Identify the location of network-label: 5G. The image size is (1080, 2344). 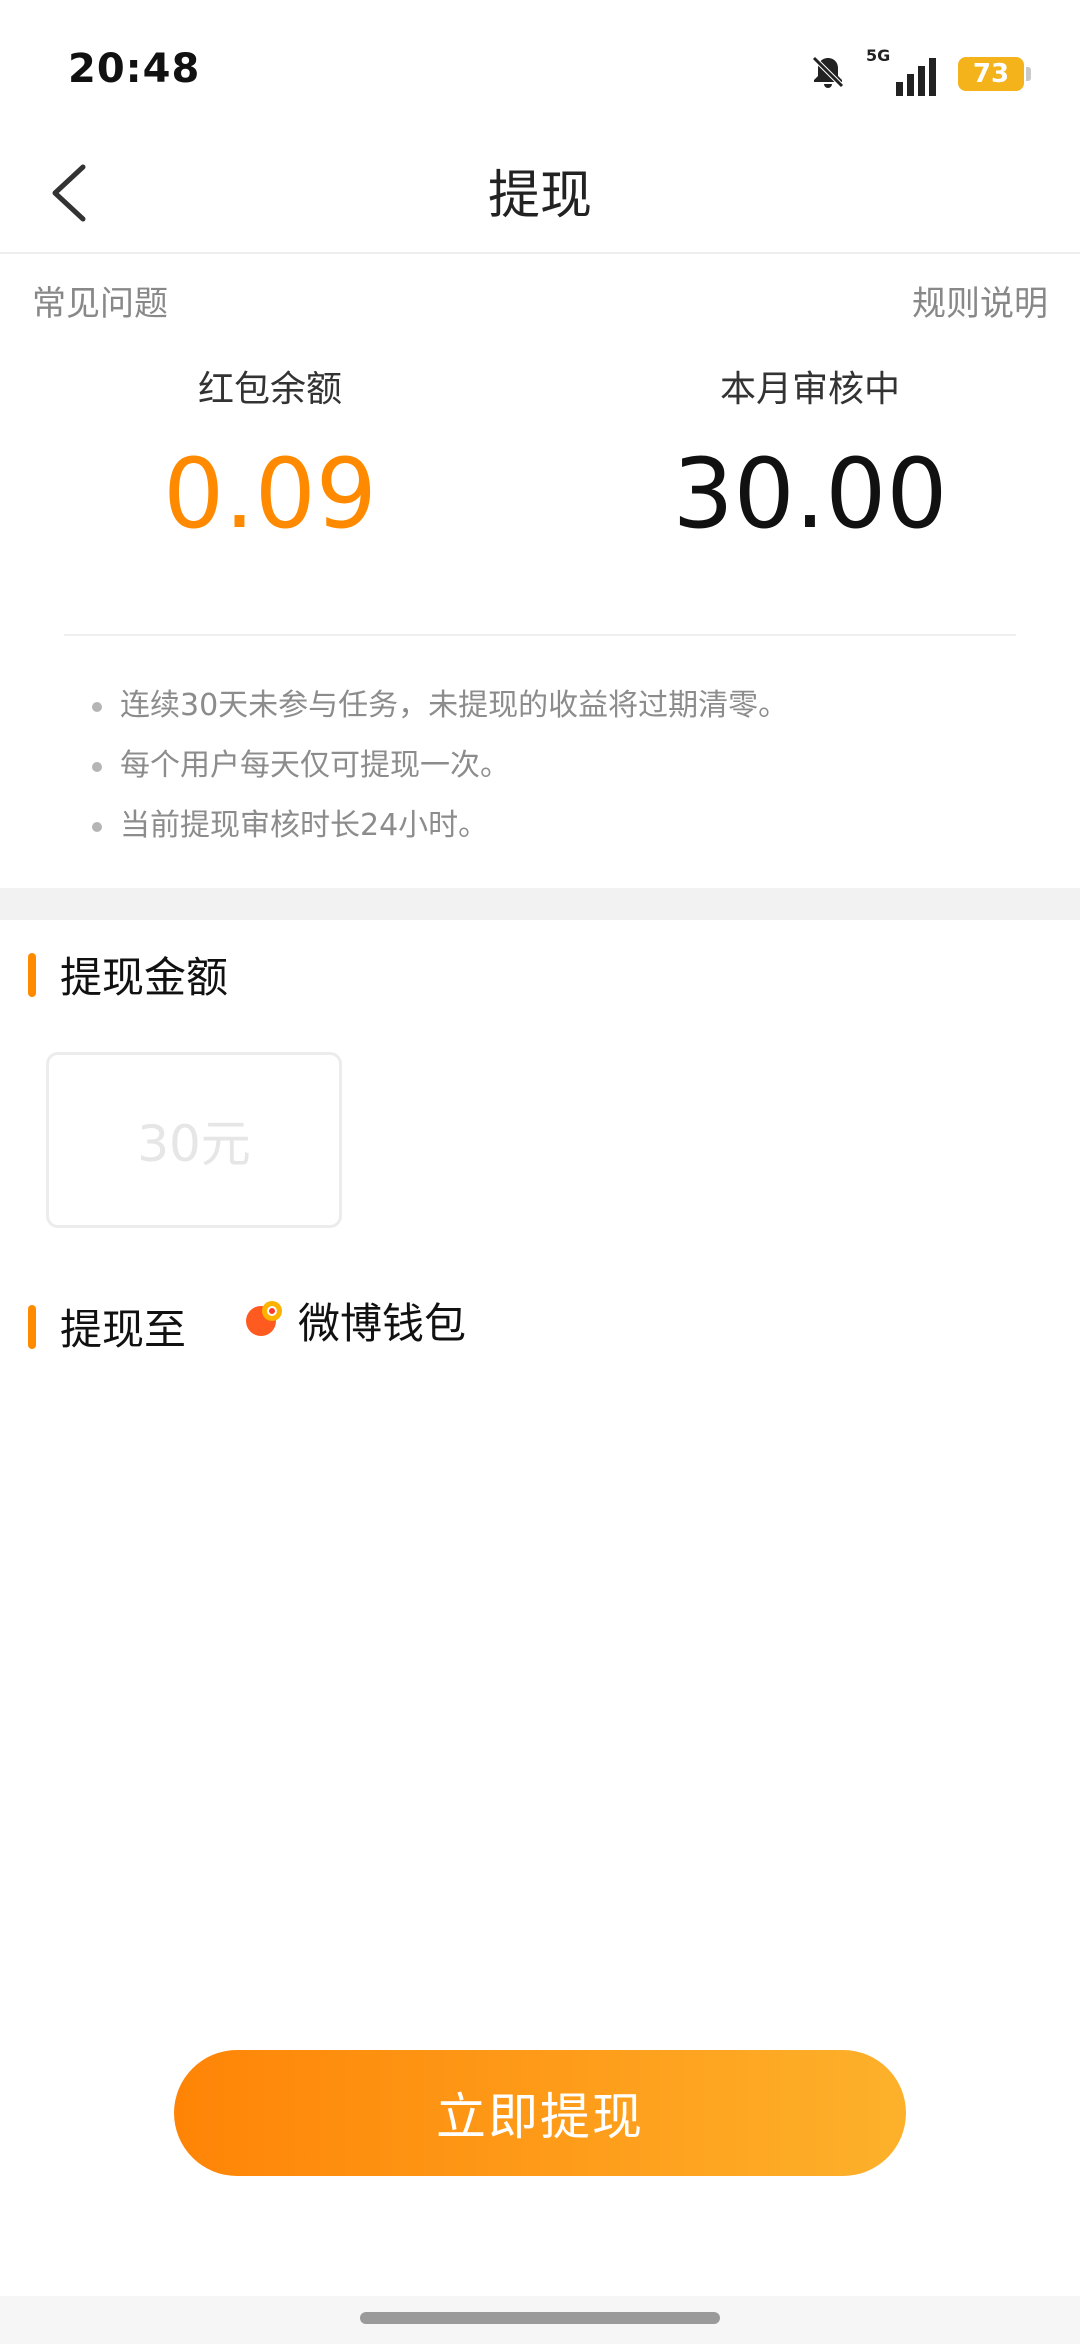
(878, 55).